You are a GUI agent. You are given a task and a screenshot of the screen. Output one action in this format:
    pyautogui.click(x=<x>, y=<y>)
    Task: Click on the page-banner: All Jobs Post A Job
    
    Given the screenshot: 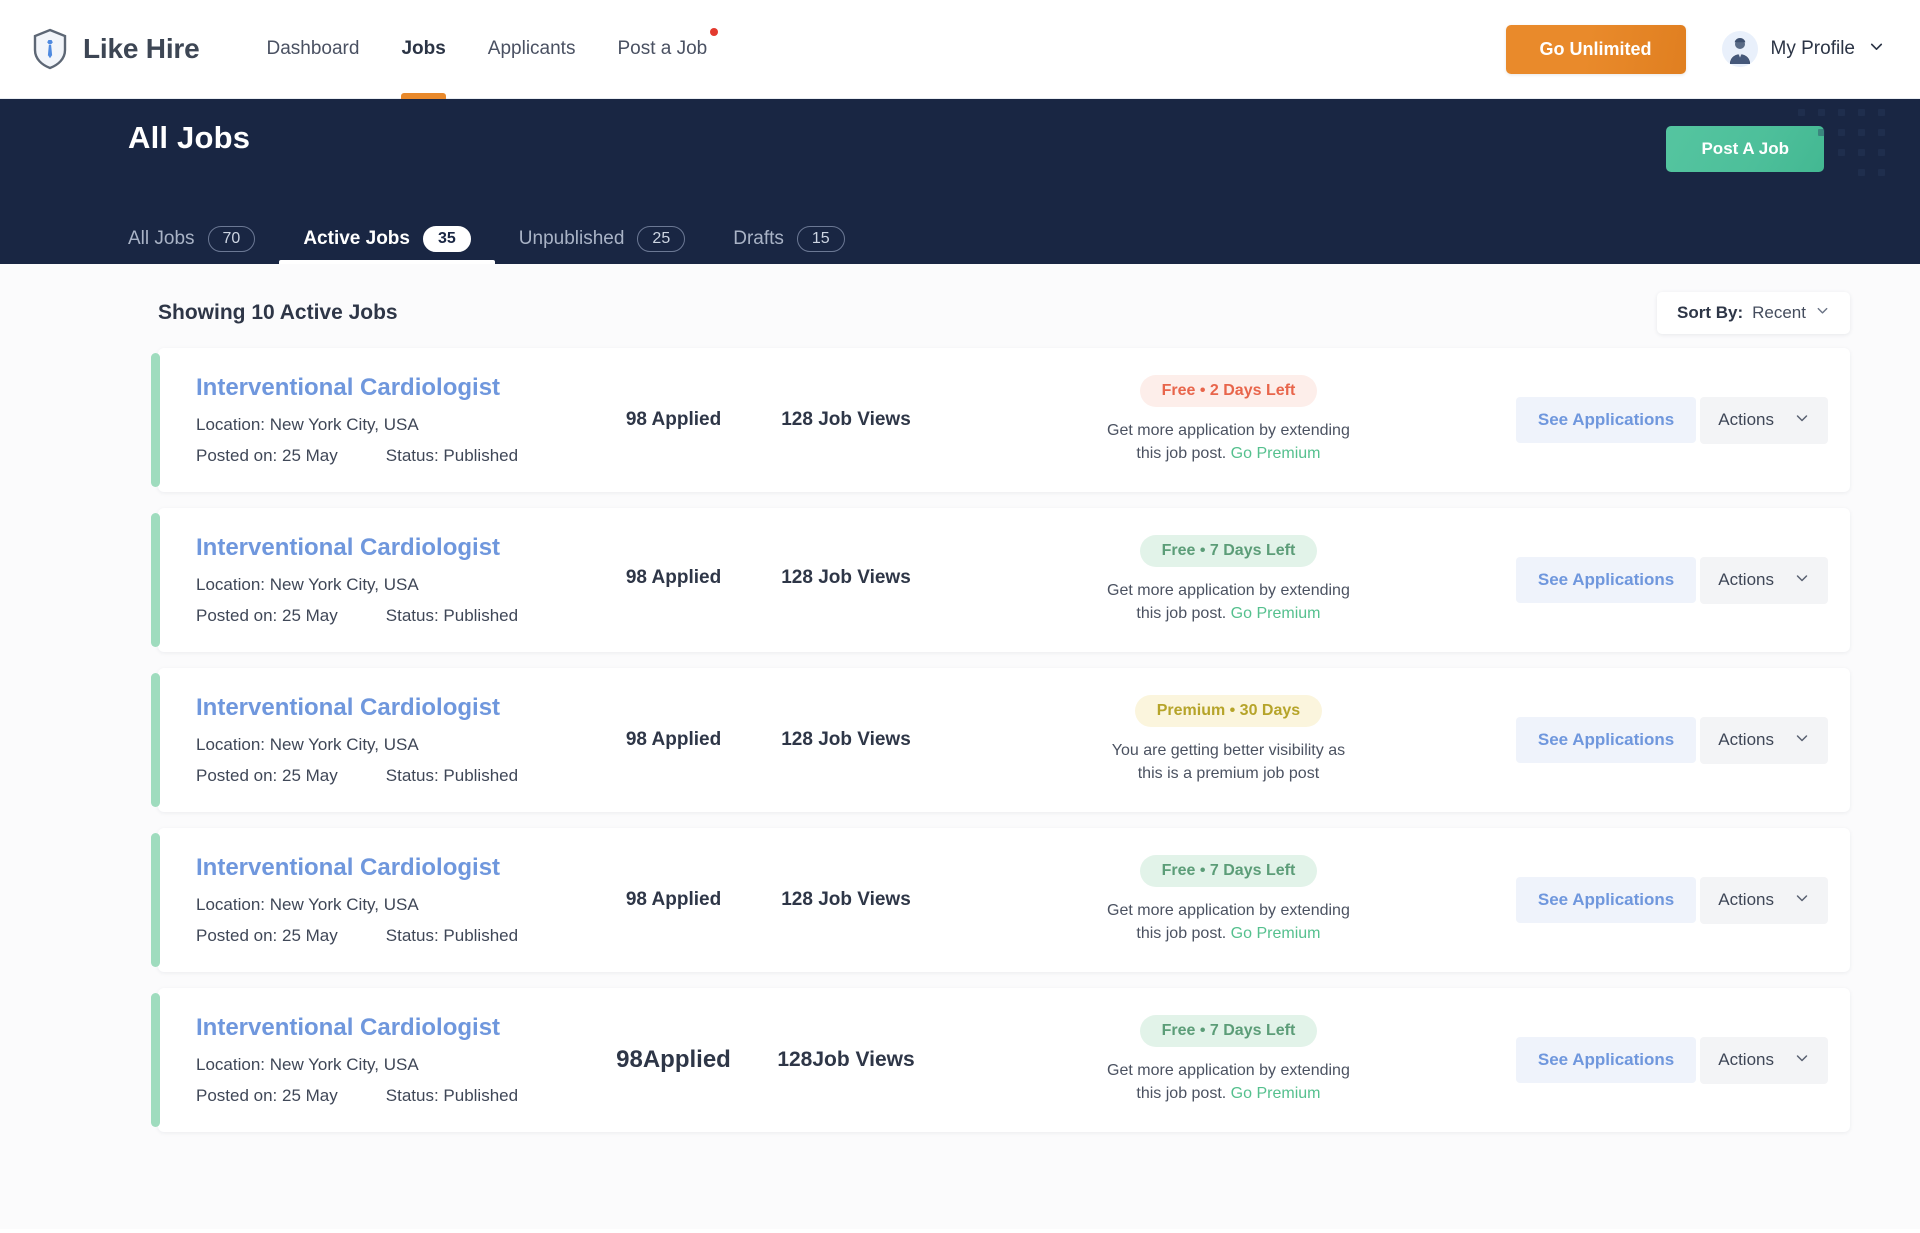 What is the action you would take?
    pyautogui.click(x=960, y=158)
    